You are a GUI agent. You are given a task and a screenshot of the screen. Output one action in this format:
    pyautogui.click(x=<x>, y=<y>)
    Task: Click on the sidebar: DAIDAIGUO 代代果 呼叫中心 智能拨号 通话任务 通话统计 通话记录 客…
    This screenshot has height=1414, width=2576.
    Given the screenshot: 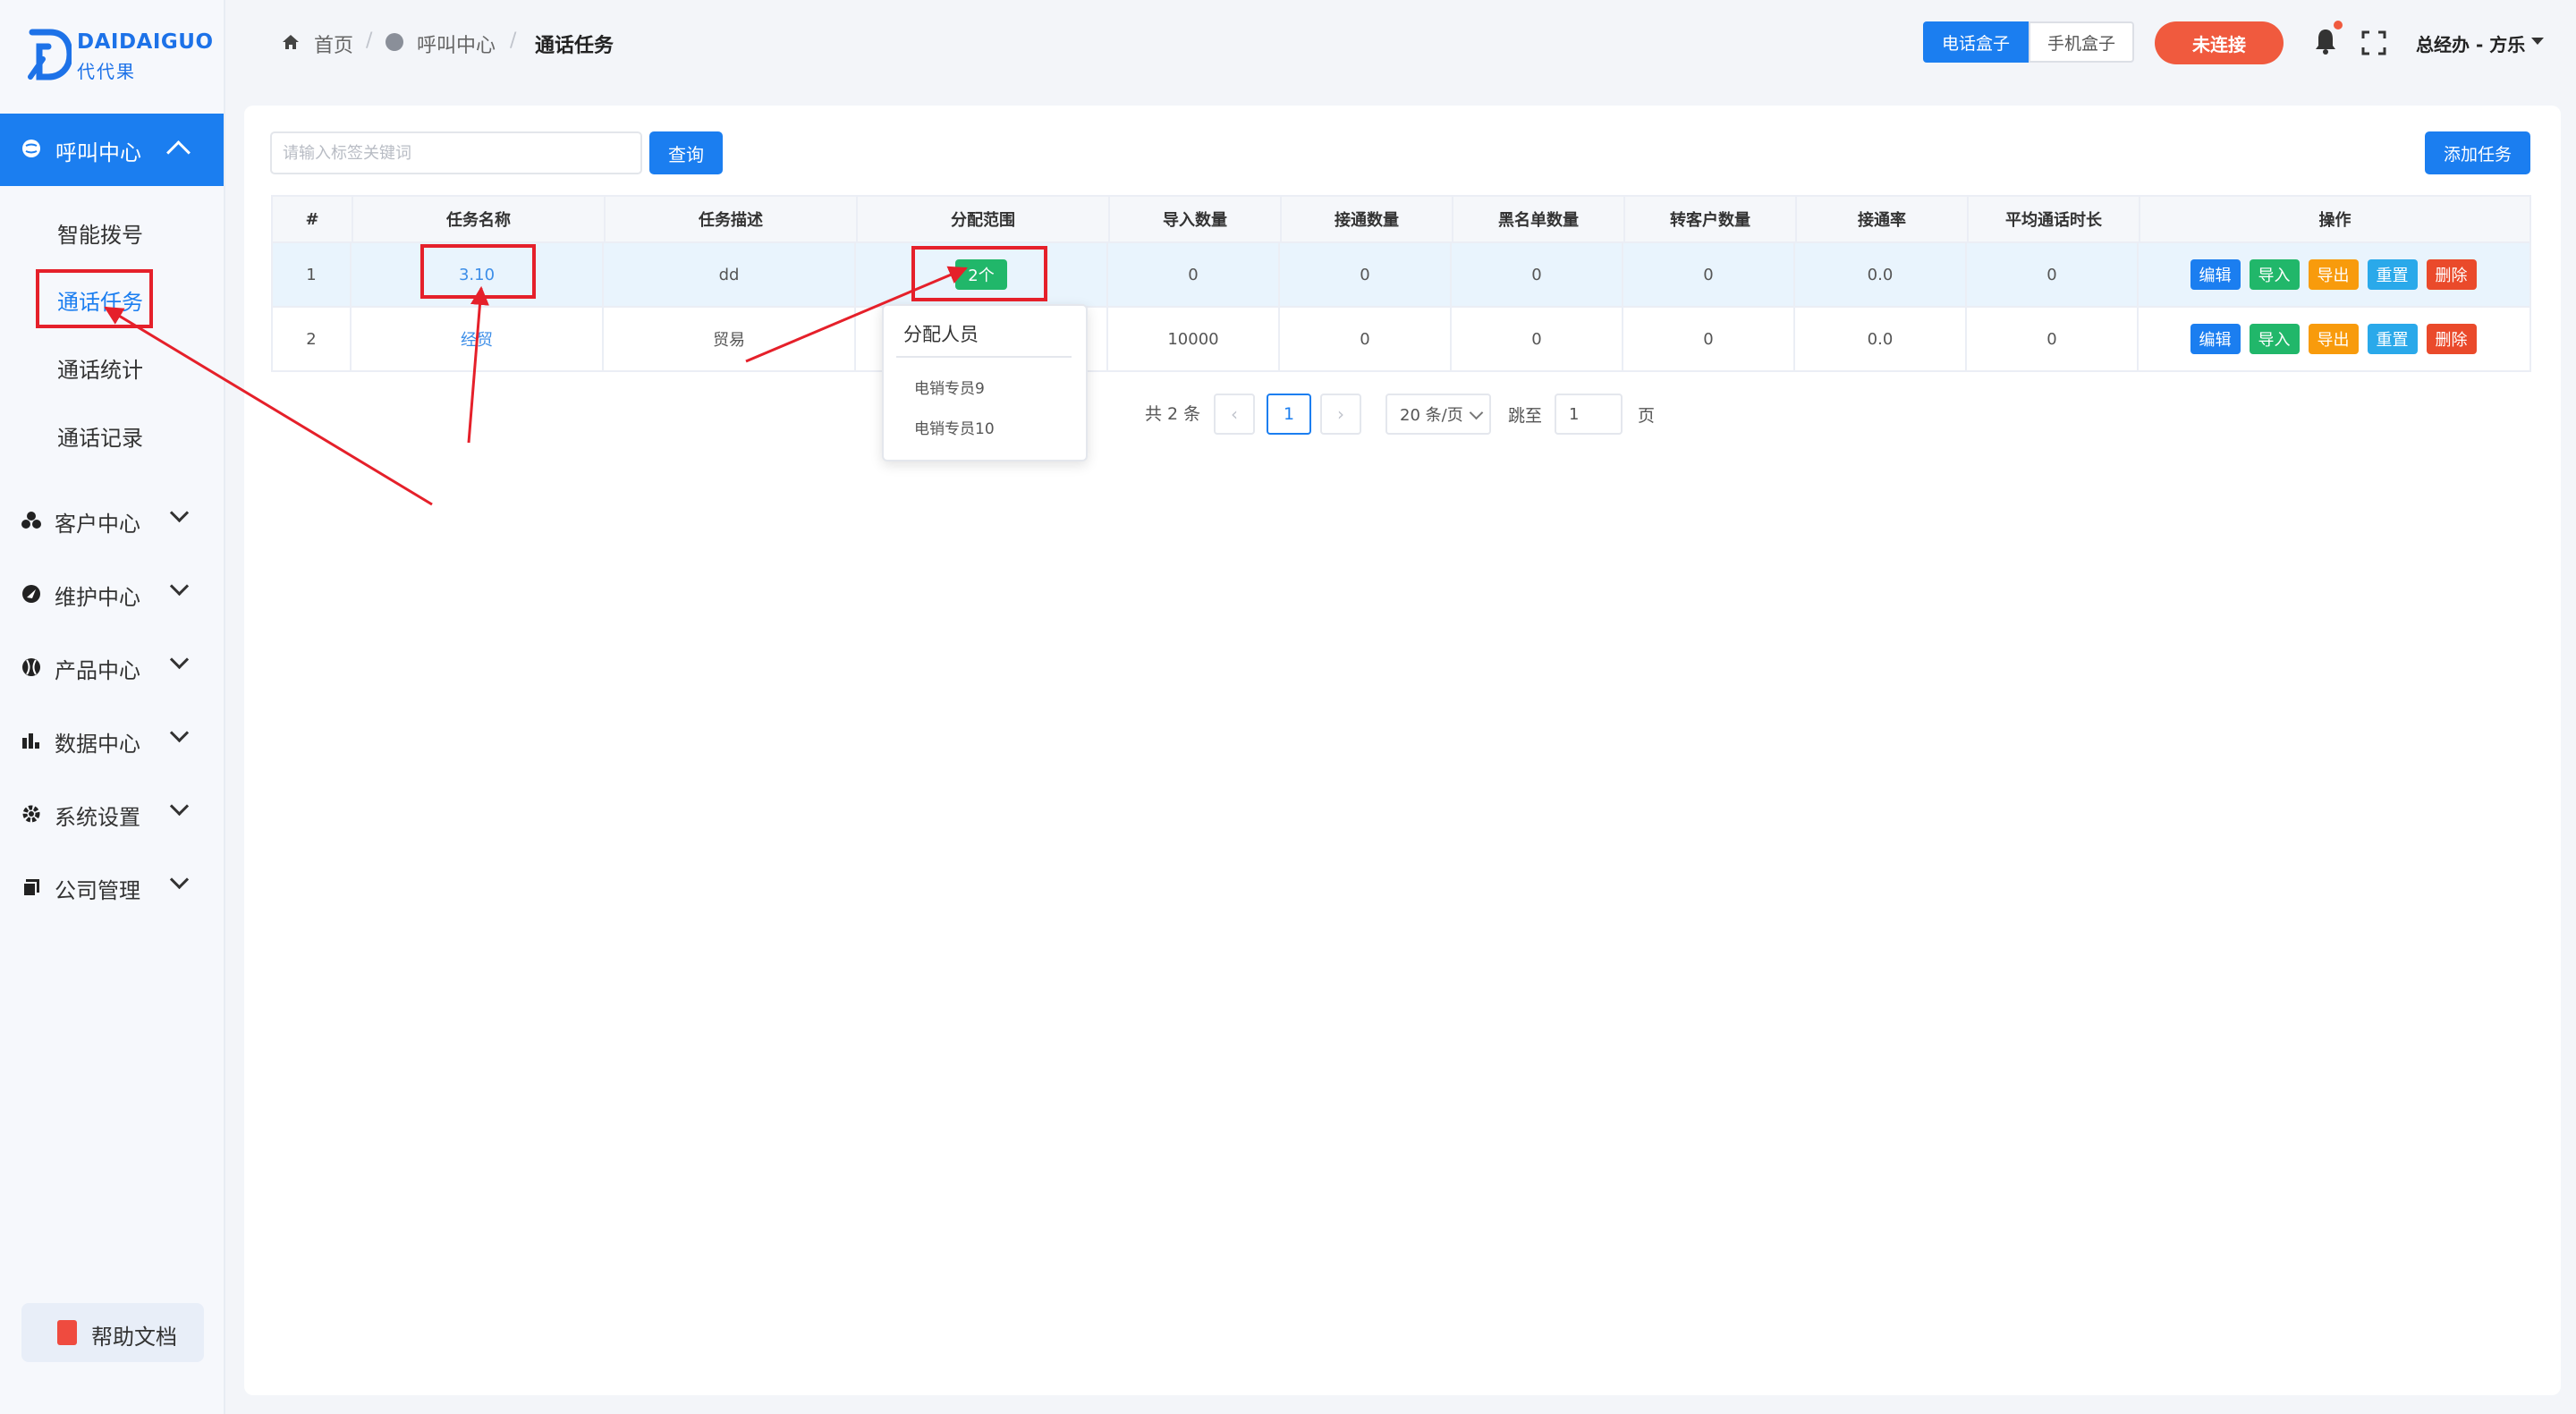 What is the action you would take?
    pyautogui.click(x=112, y=707)
    